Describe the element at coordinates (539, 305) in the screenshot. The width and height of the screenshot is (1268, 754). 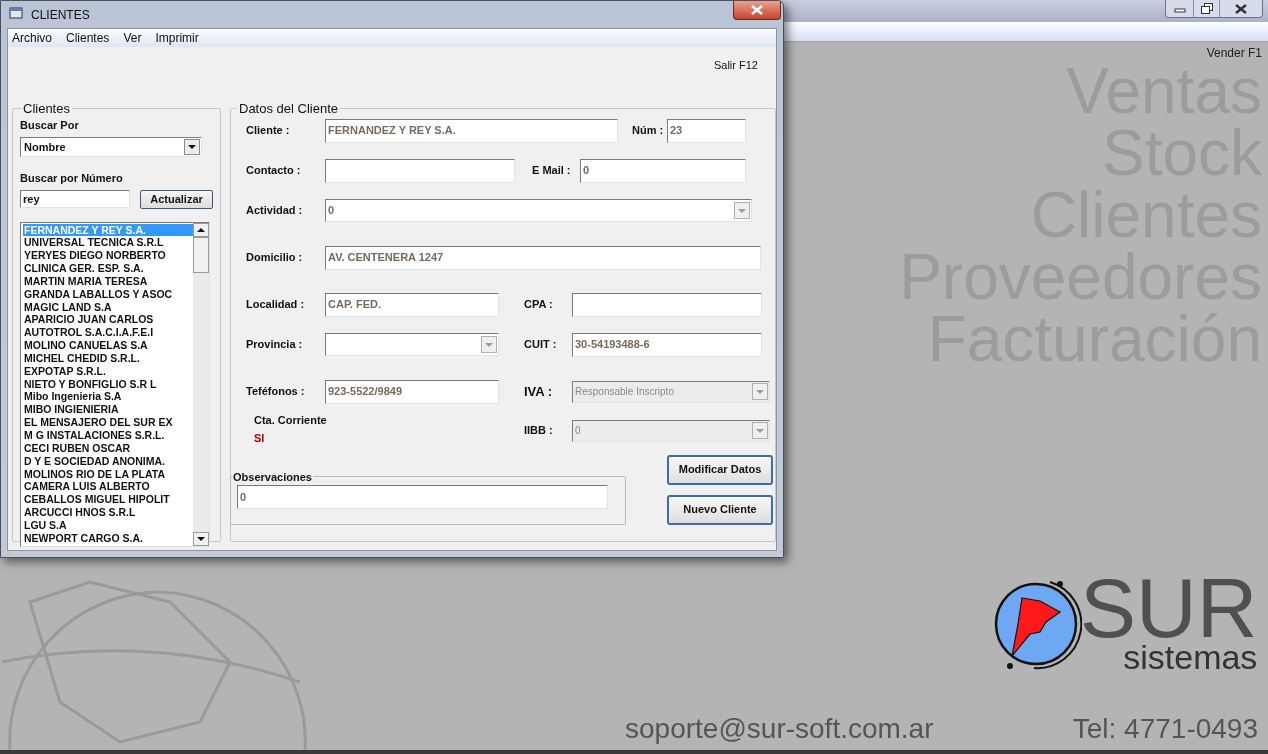
I see `field-label: CPA :` at that location.